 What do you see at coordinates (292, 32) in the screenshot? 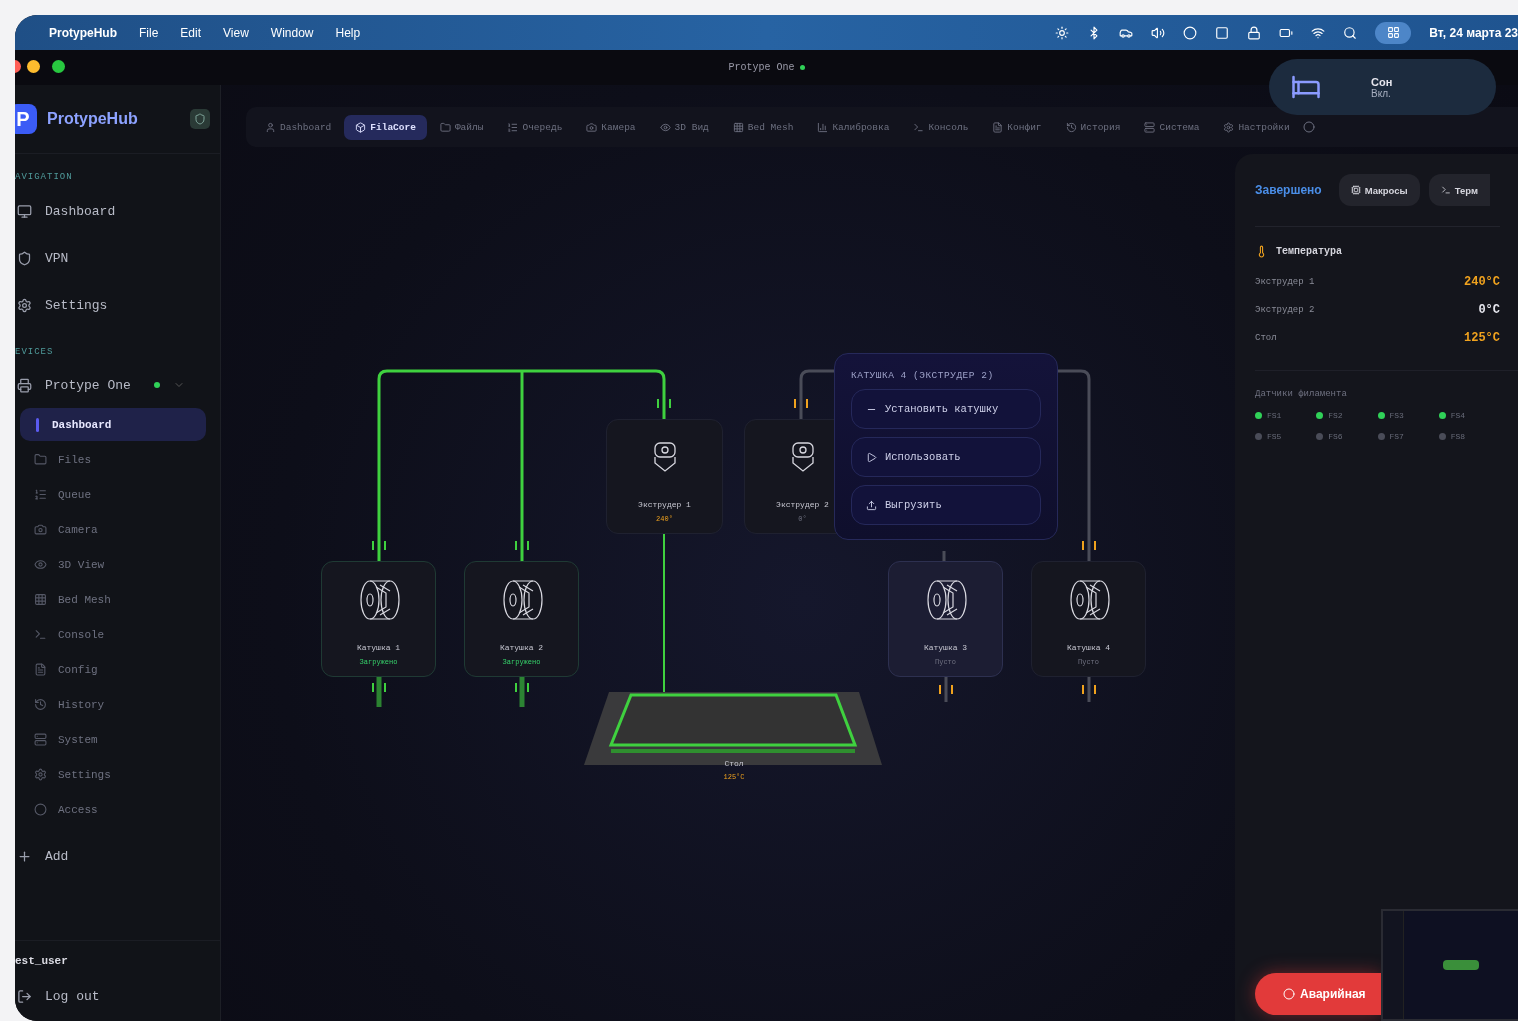
I see `menu-item: Window` at bounding box center [292, 32].